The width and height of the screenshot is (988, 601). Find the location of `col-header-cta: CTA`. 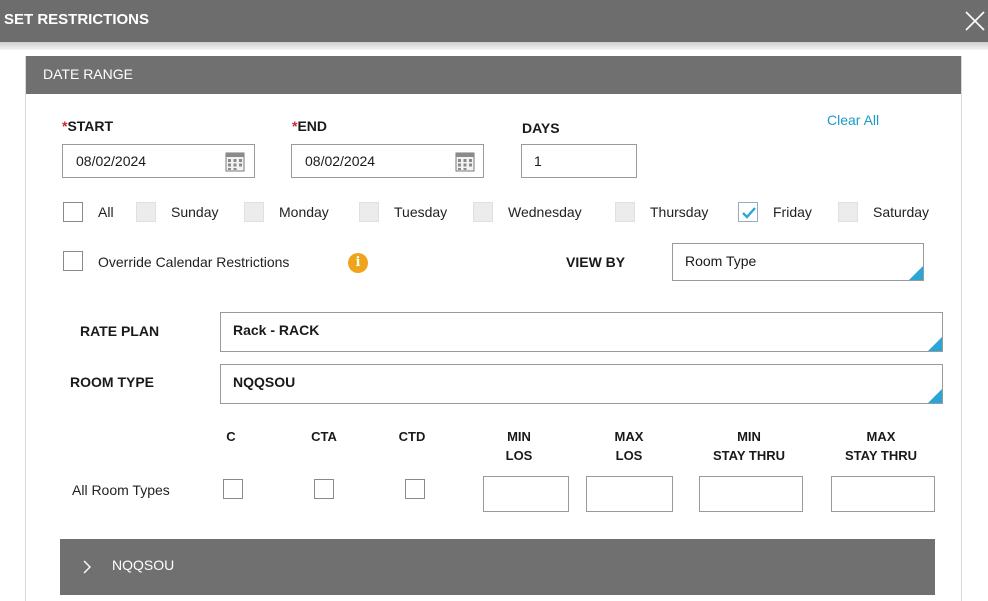

col-header-cta: CTA is located at coordinates (324, 436).